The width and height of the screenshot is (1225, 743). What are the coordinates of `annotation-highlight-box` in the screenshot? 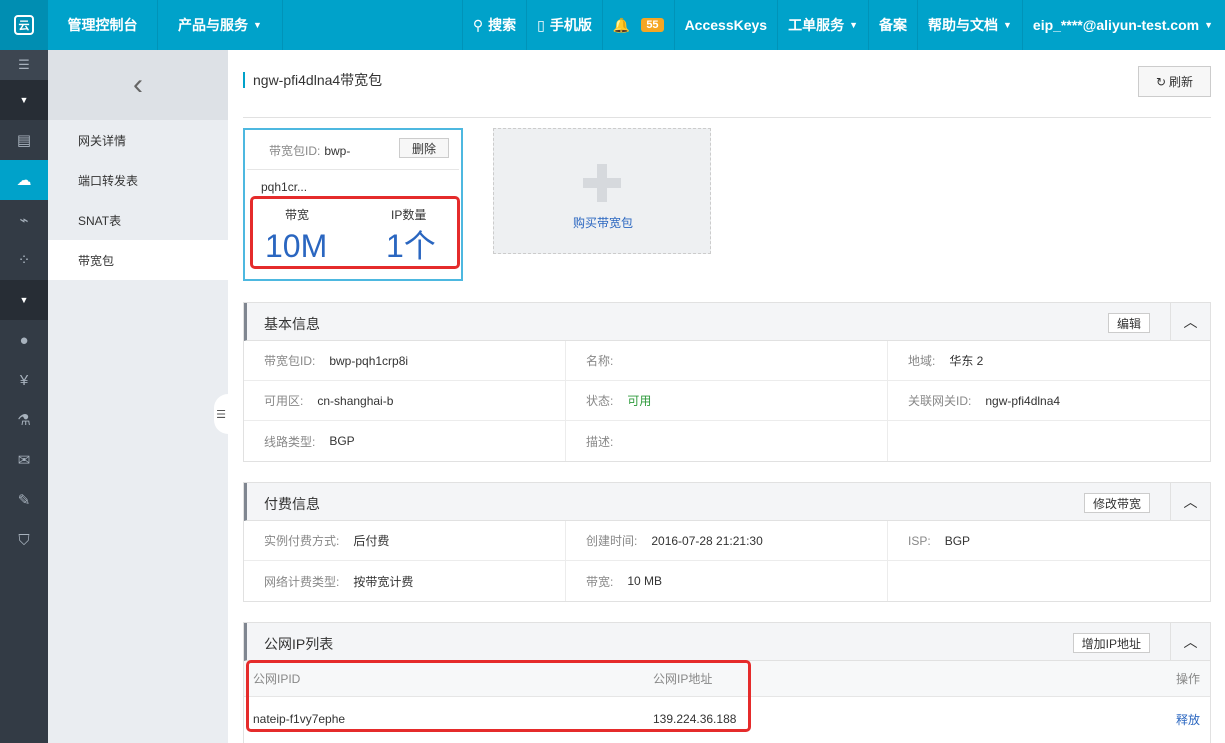 It's located at (498, 696).